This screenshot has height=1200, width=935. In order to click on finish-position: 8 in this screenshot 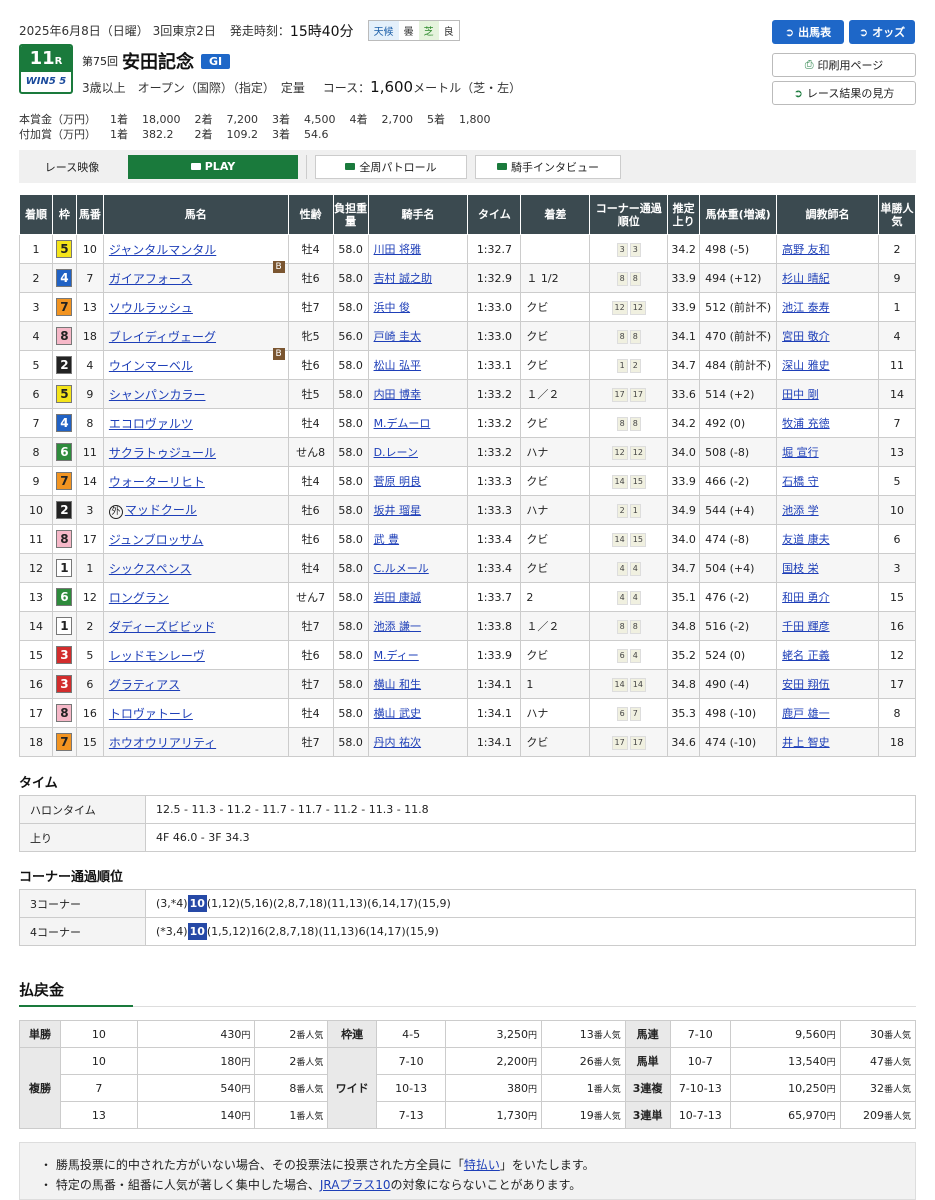, I will do `click(36, 452)`.